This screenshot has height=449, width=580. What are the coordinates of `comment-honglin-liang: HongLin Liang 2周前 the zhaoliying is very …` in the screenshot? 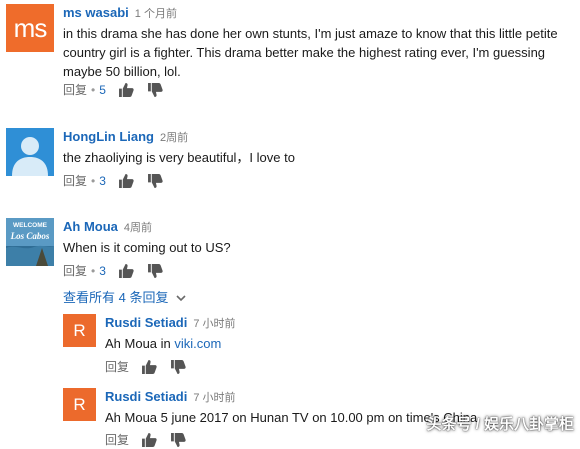 It's located at (291, 160).